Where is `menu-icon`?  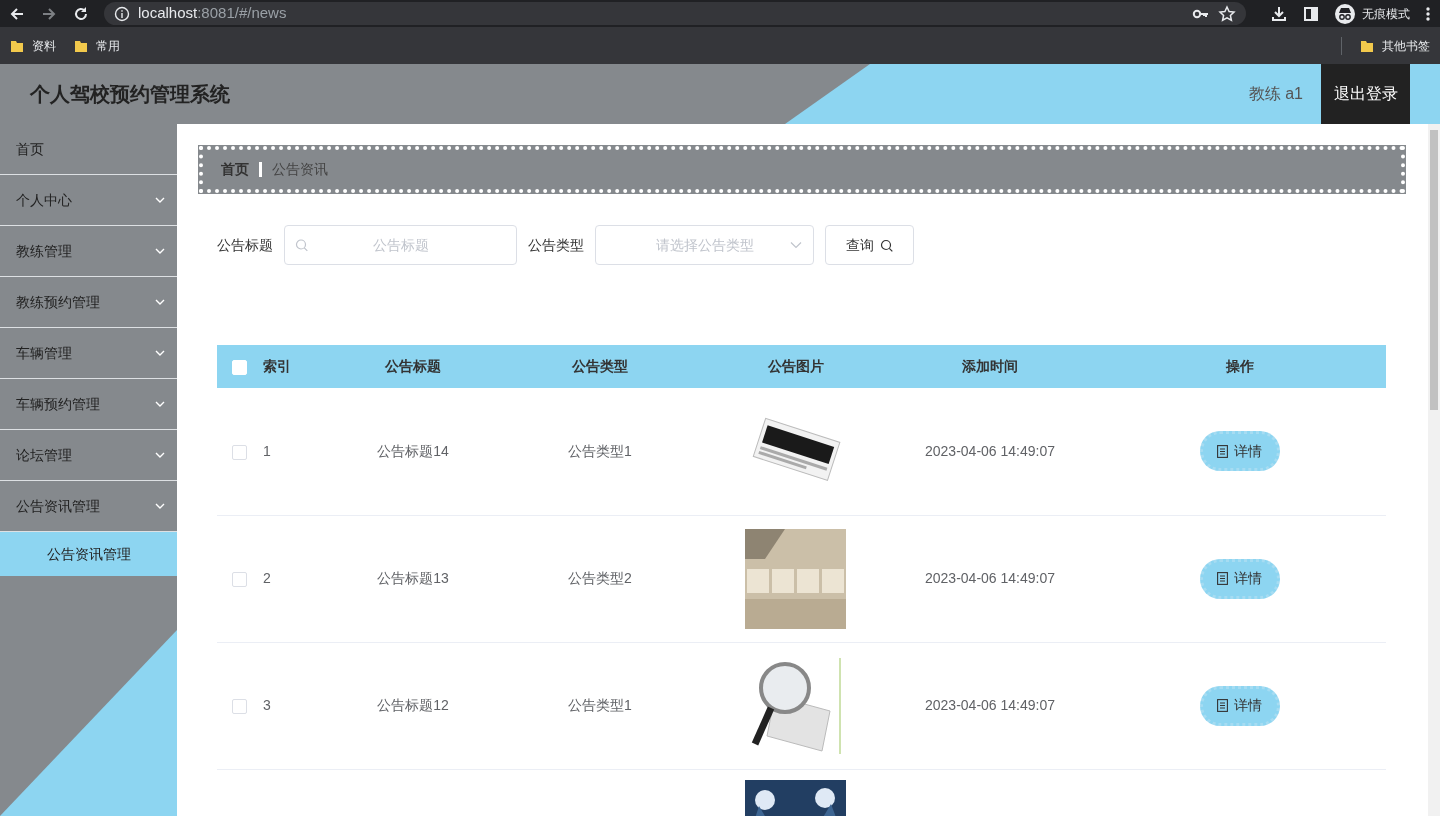 menu-icon is located at coordinates (1428, 13).